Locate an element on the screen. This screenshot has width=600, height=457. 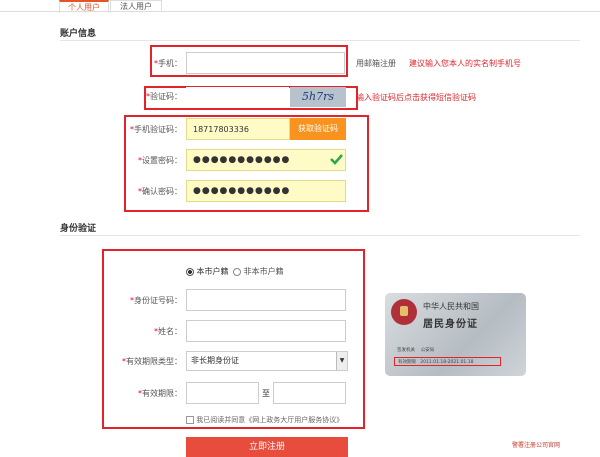
residence-radio-group: 本市户籍 非本市户籍 is located at coordinates (235, 271).